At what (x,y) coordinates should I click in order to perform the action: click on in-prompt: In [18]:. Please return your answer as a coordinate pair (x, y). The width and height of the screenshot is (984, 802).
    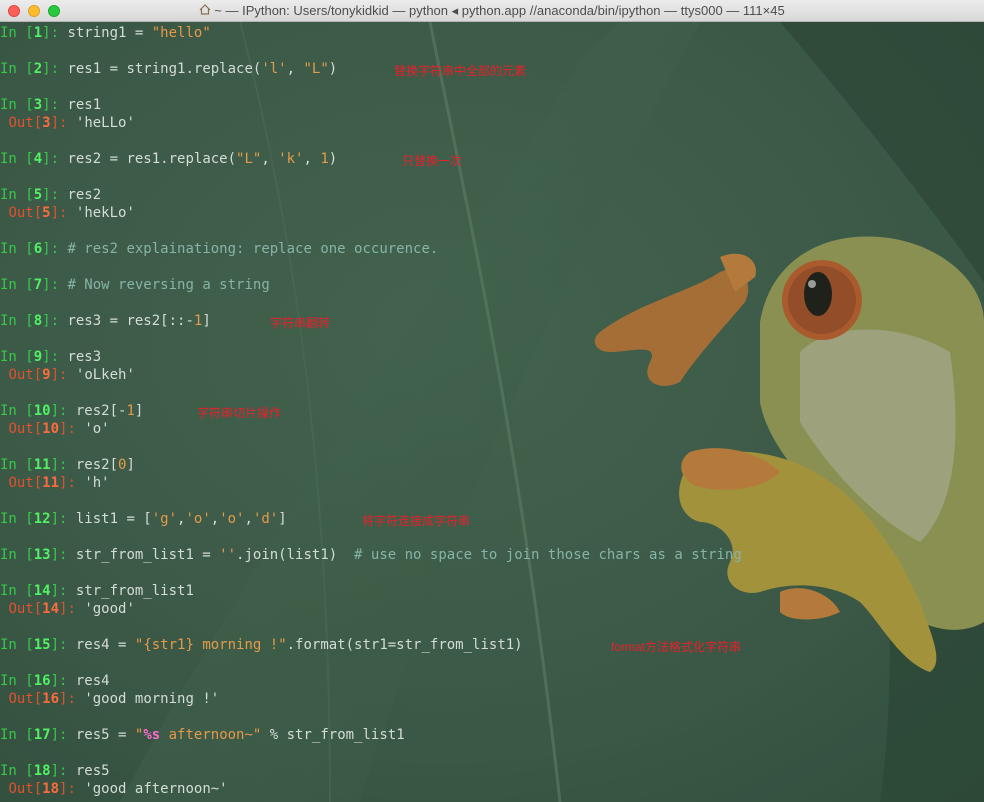
    Looking at the image, I should click on (34, 771).